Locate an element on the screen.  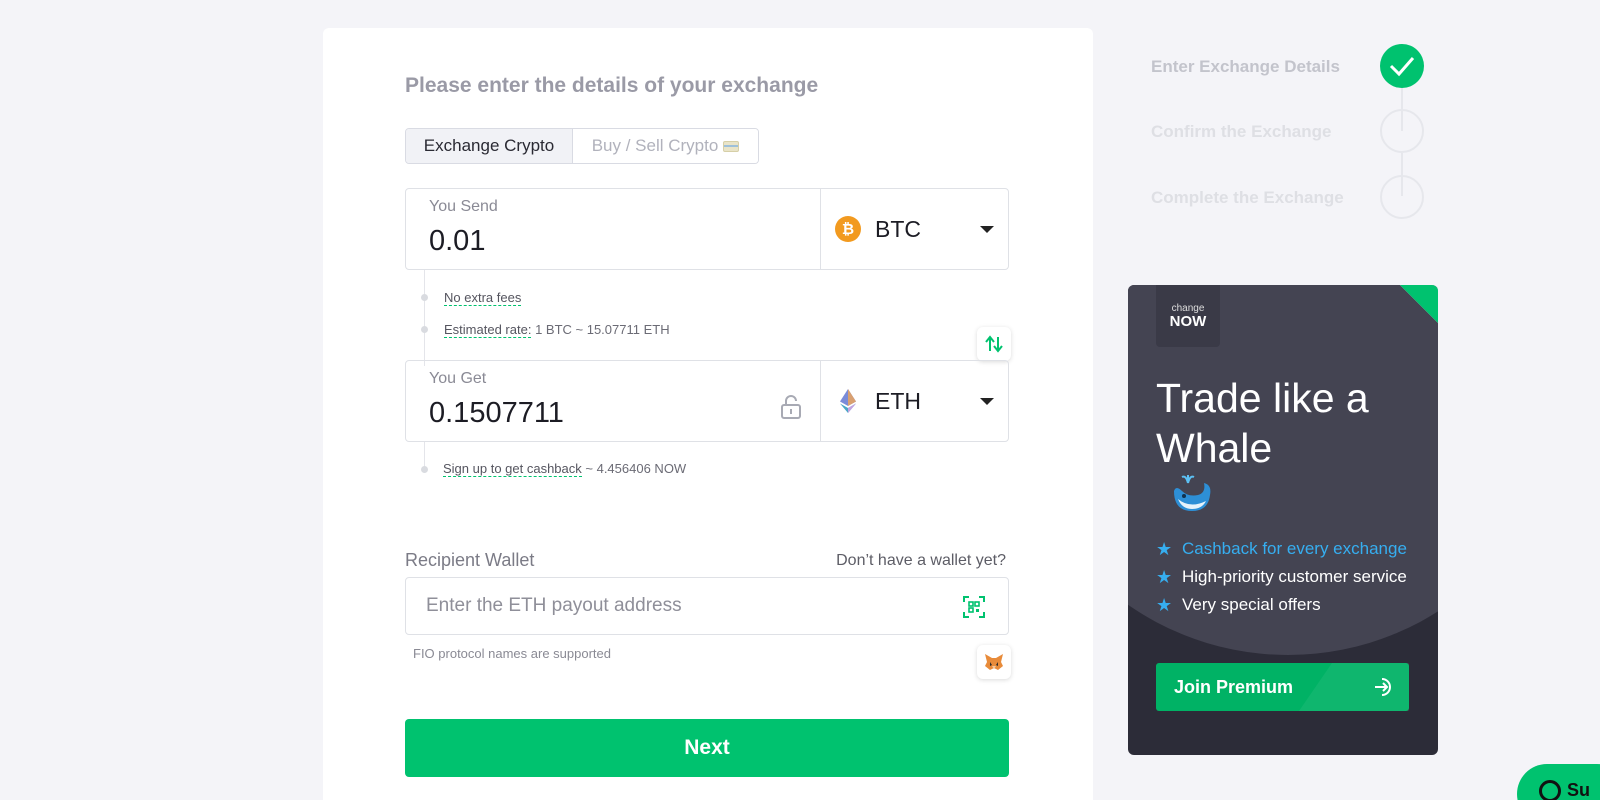
fees-info: No extra fees is located at coordinates (483, 298).